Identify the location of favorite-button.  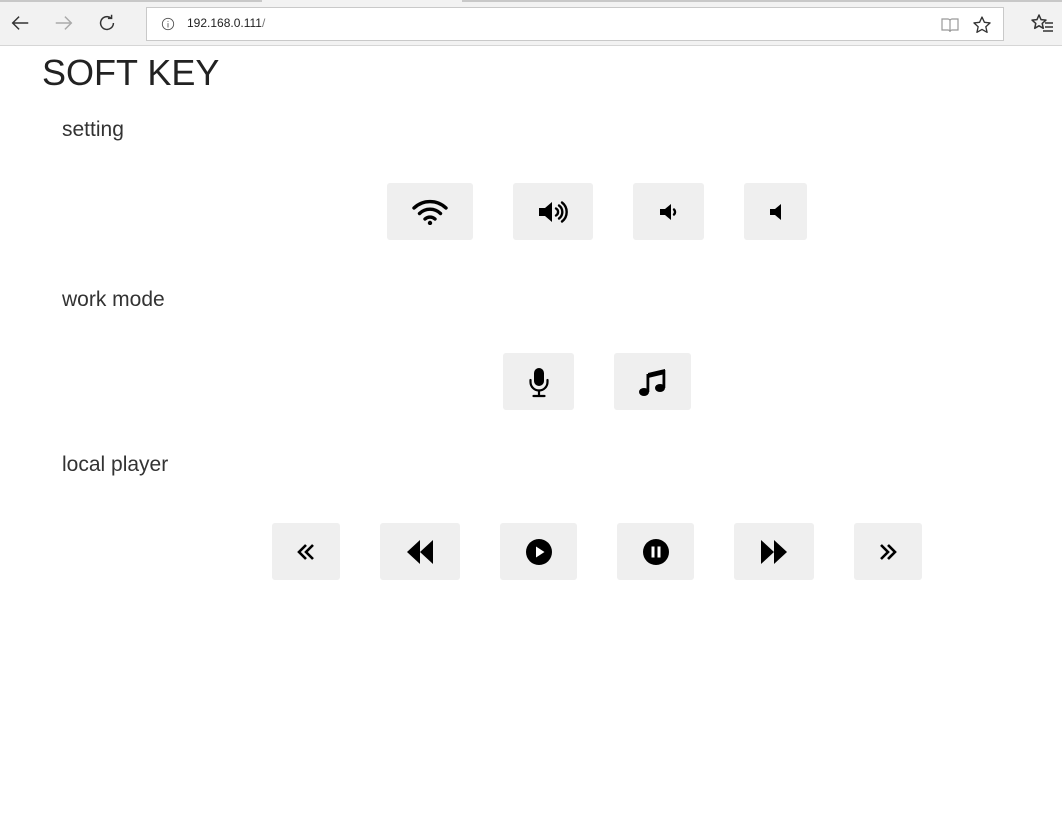
(982, 25).